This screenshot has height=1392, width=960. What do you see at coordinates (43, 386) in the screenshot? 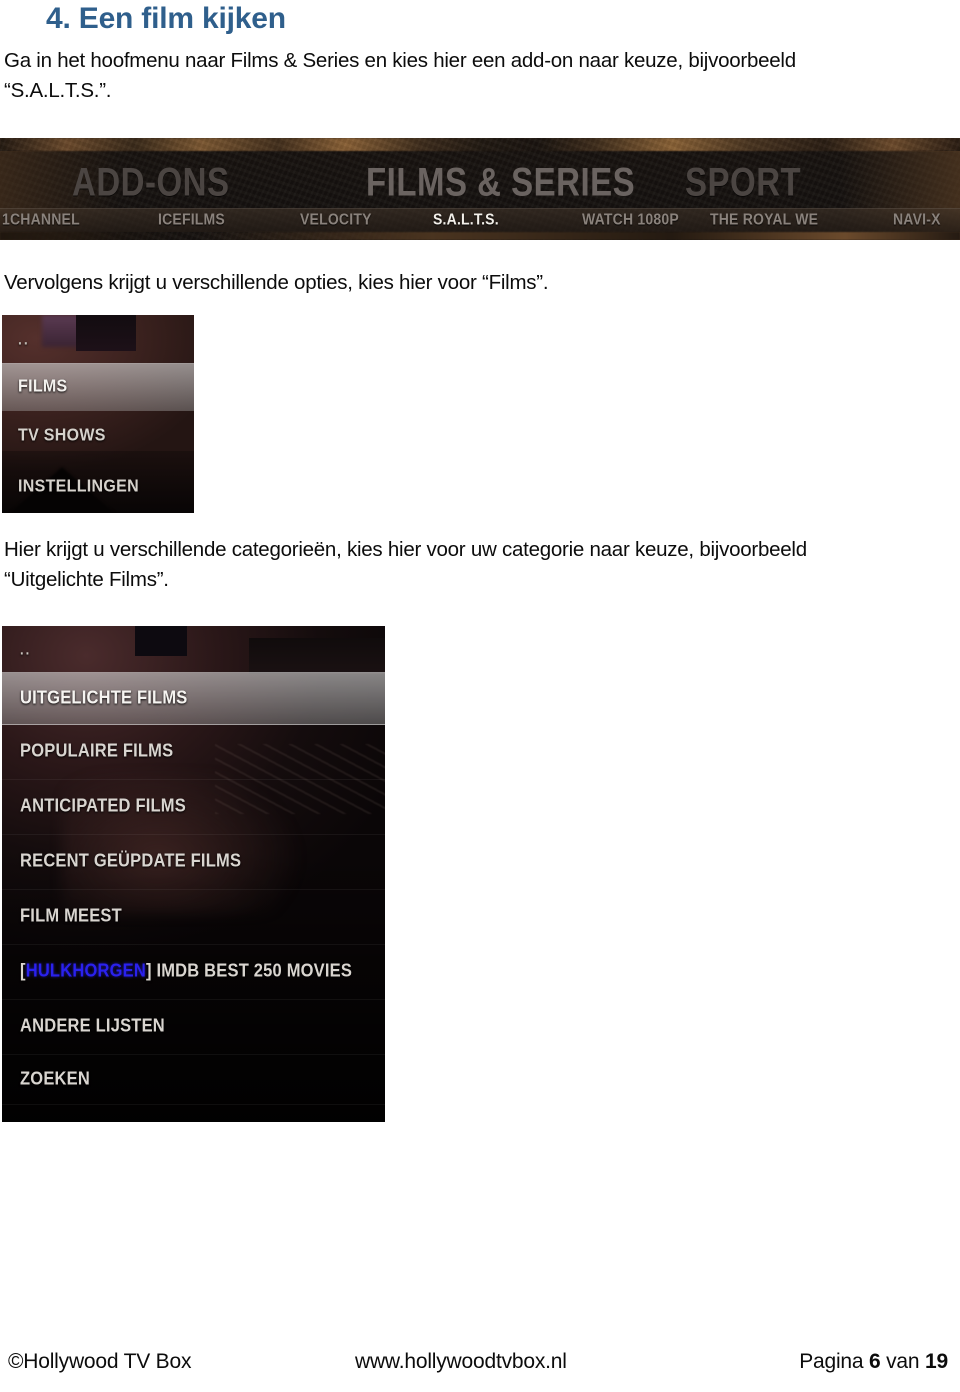
I see `menu-row-label: FILMS` at bounding box center [43, 386].